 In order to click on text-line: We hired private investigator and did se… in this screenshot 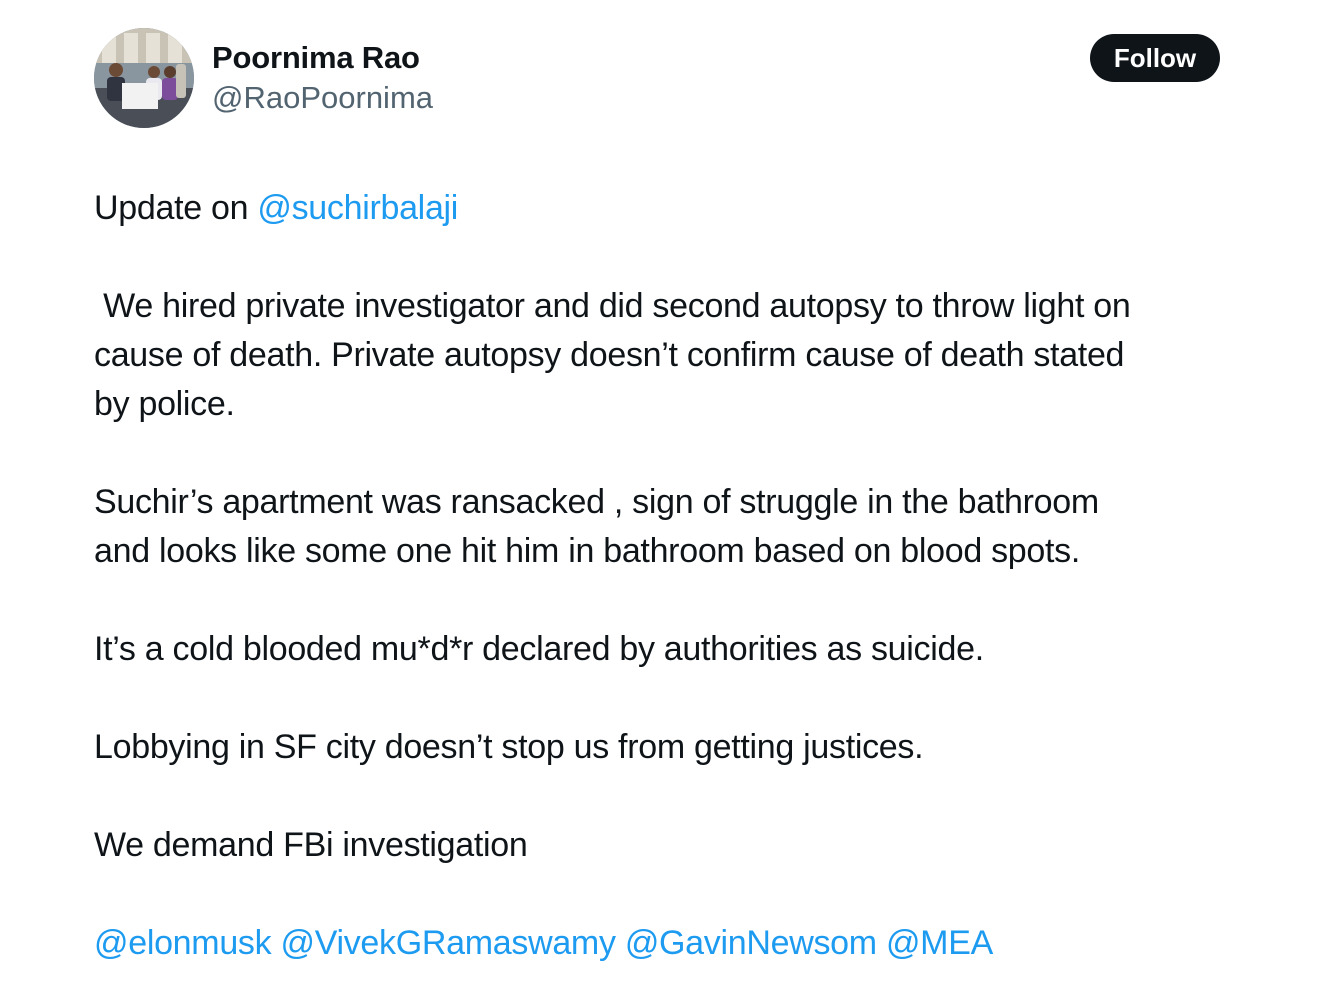, I will do `click(612, 306)`.